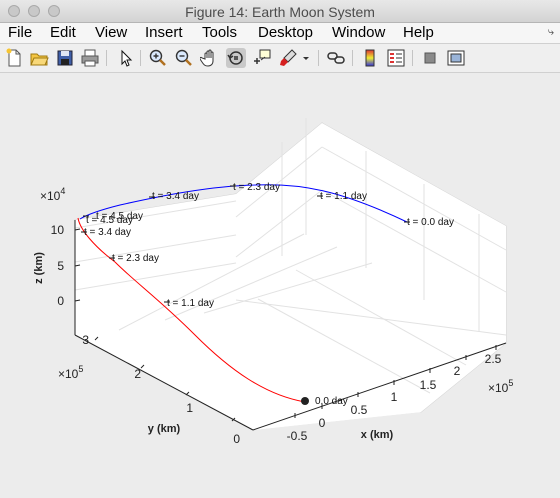  What do you see at coordinates (262, 58) in the screenshot?
I see `data-cursor-icon` at bounding box center [262, 58].